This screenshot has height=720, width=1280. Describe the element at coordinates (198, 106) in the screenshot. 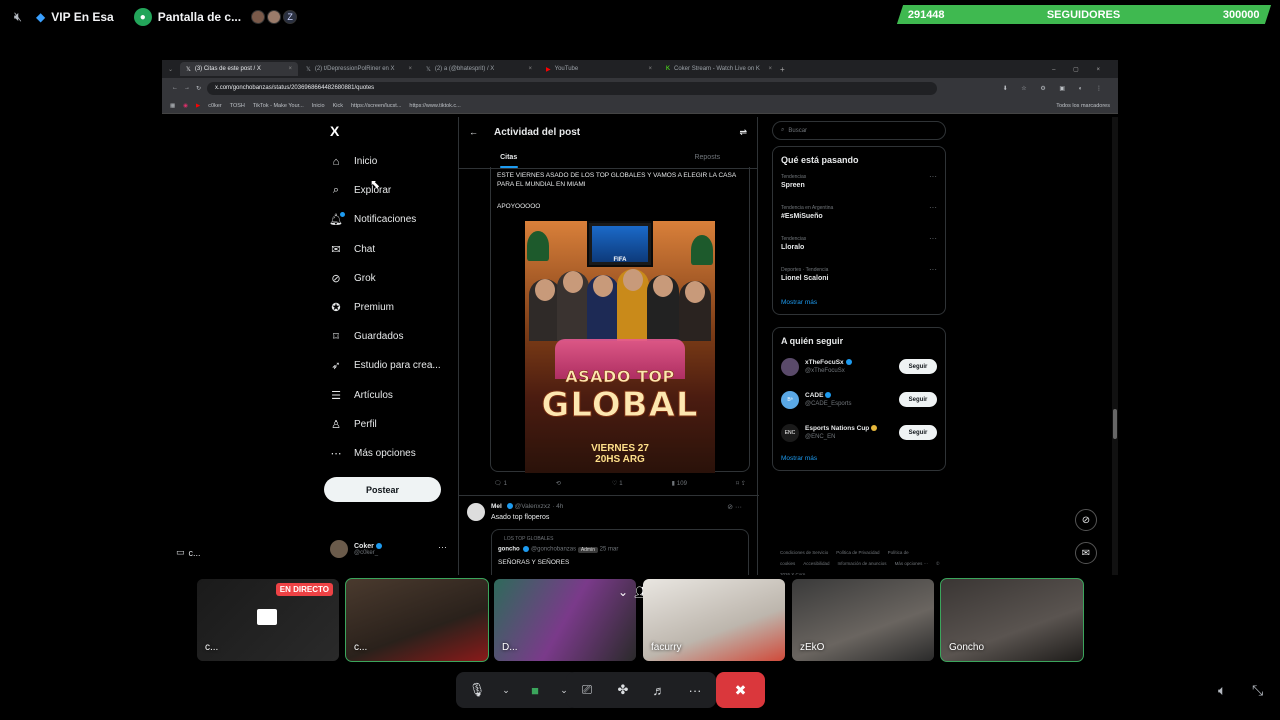

I see `bookmark-item: ▶` at that location.